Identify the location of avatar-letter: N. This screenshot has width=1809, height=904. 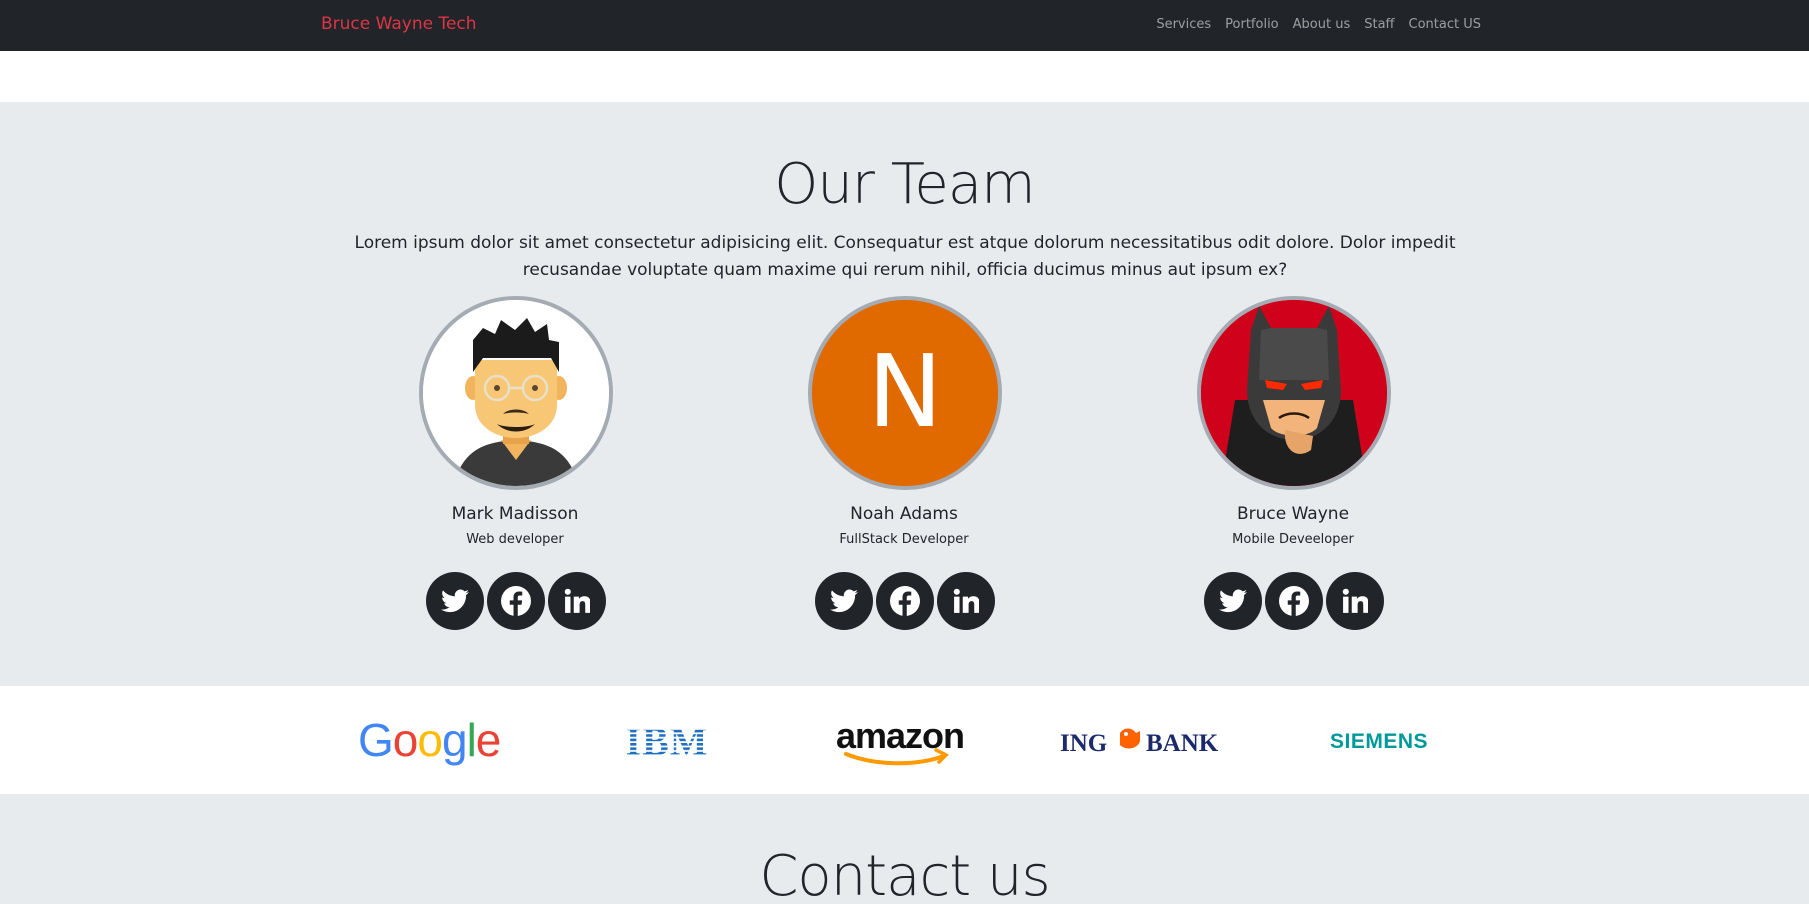
(905, 391).